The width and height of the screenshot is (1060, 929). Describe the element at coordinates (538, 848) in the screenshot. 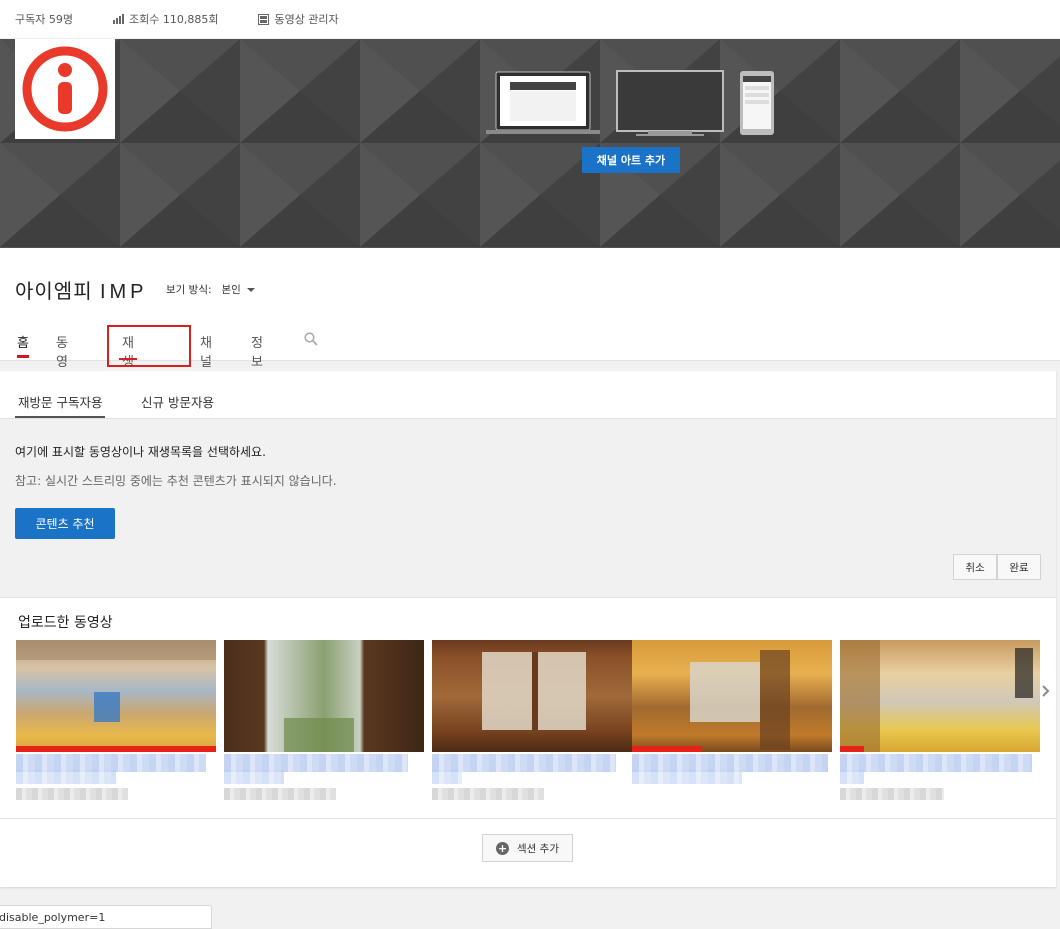

I see `add-section-label: 섹션 추가` at that location.